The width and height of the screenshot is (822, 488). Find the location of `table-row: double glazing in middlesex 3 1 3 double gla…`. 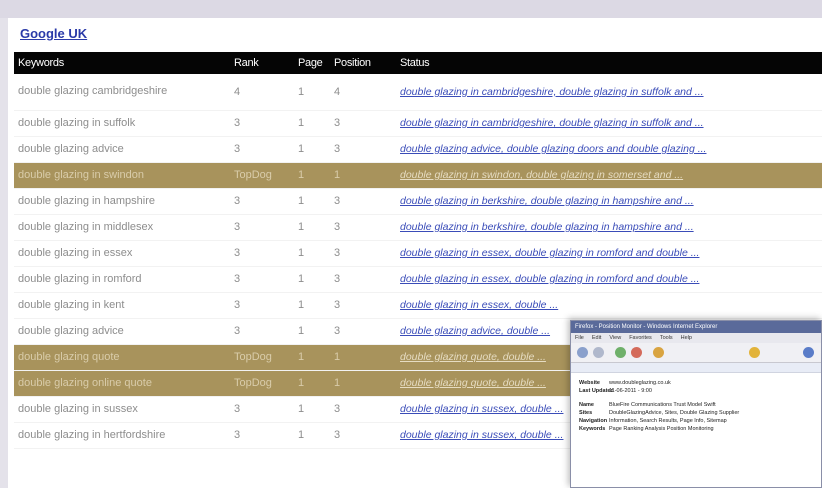

table-row: double glazing in middlesex 3 1 3 double gla… is located at coordinates (418, 227).